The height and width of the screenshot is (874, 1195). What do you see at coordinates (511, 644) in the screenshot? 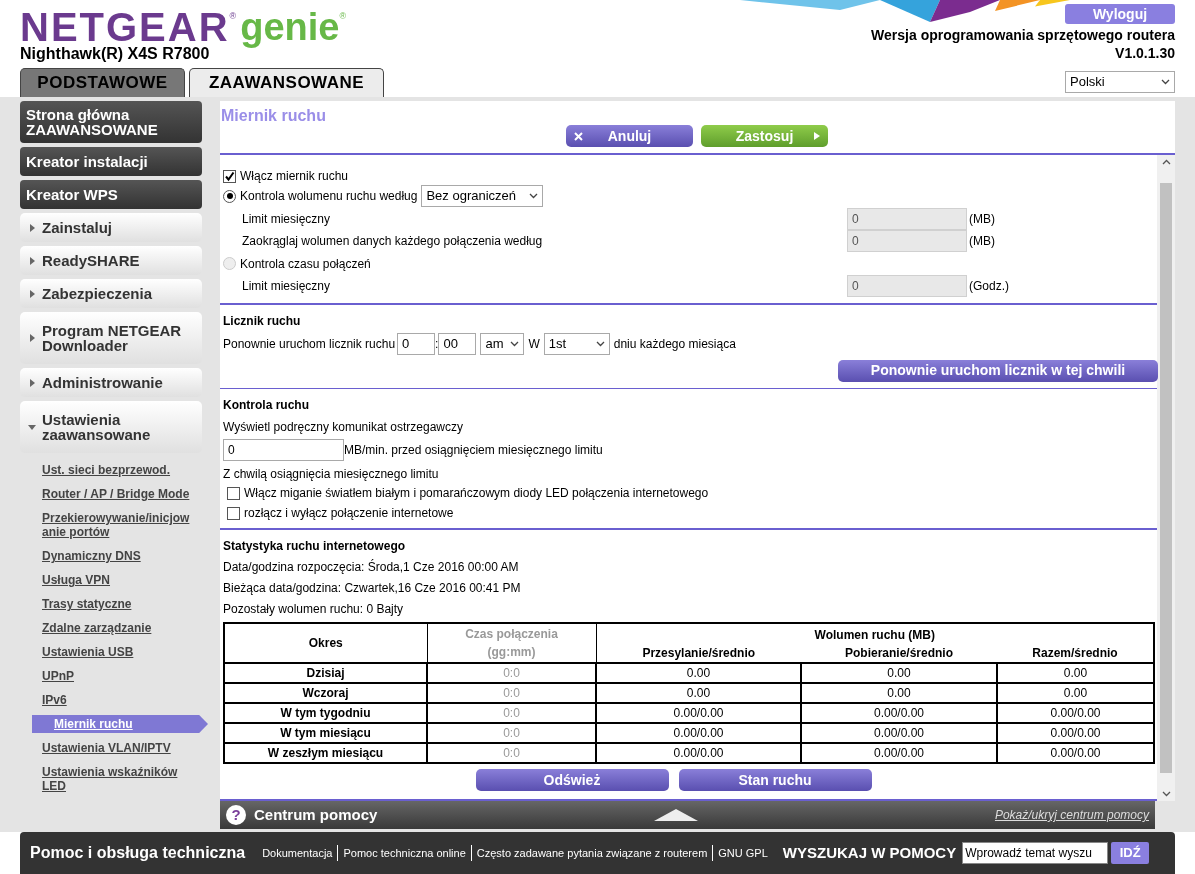
I see `column-header: Czas połączenia (gg:mm)` at bounding box center [511, 644].